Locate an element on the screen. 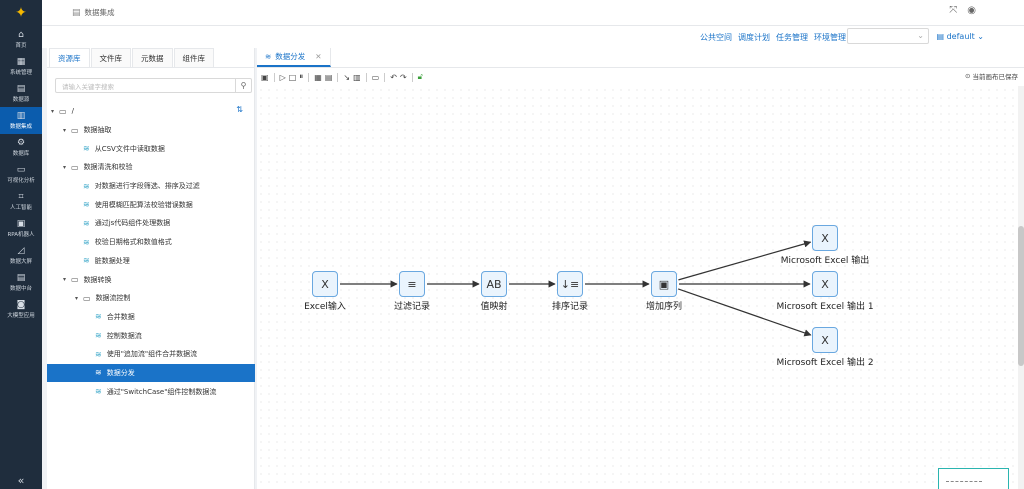  tree-item: ≋ 通过"SwitchCase"组件控制数据流 is located at coordinates (151, 391).